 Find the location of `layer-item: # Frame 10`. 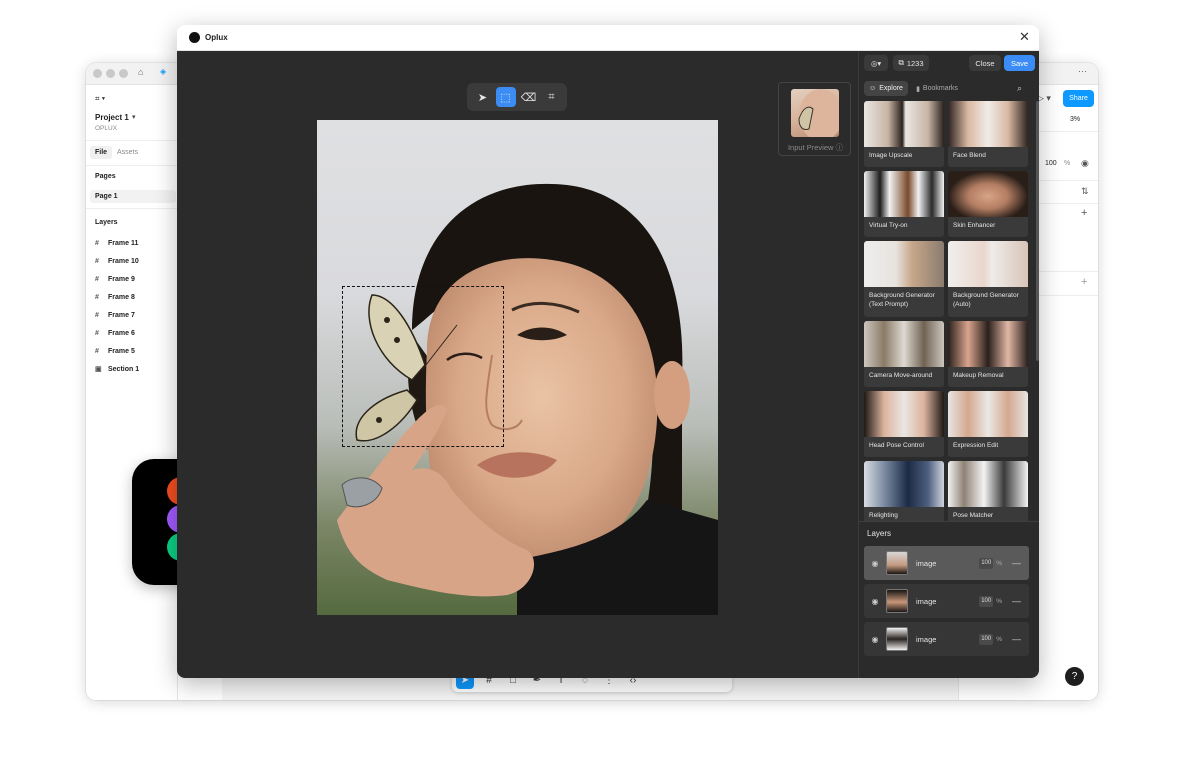

layer-item: # Frame 10 is located at coordinates (135, 261).